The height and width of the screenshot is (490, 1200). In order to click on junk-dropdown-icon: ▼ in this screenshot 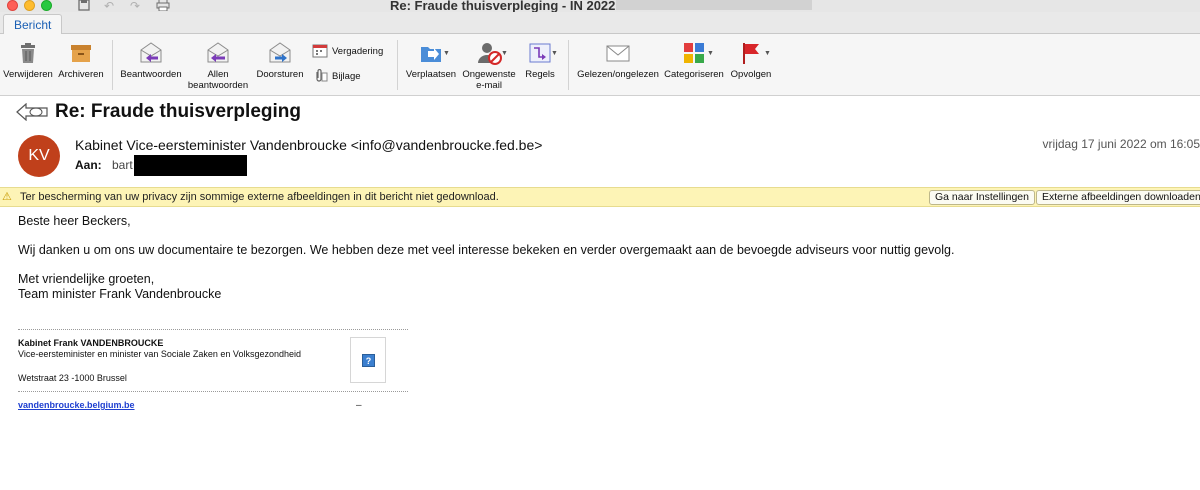, I will do `click(504, 53)`.